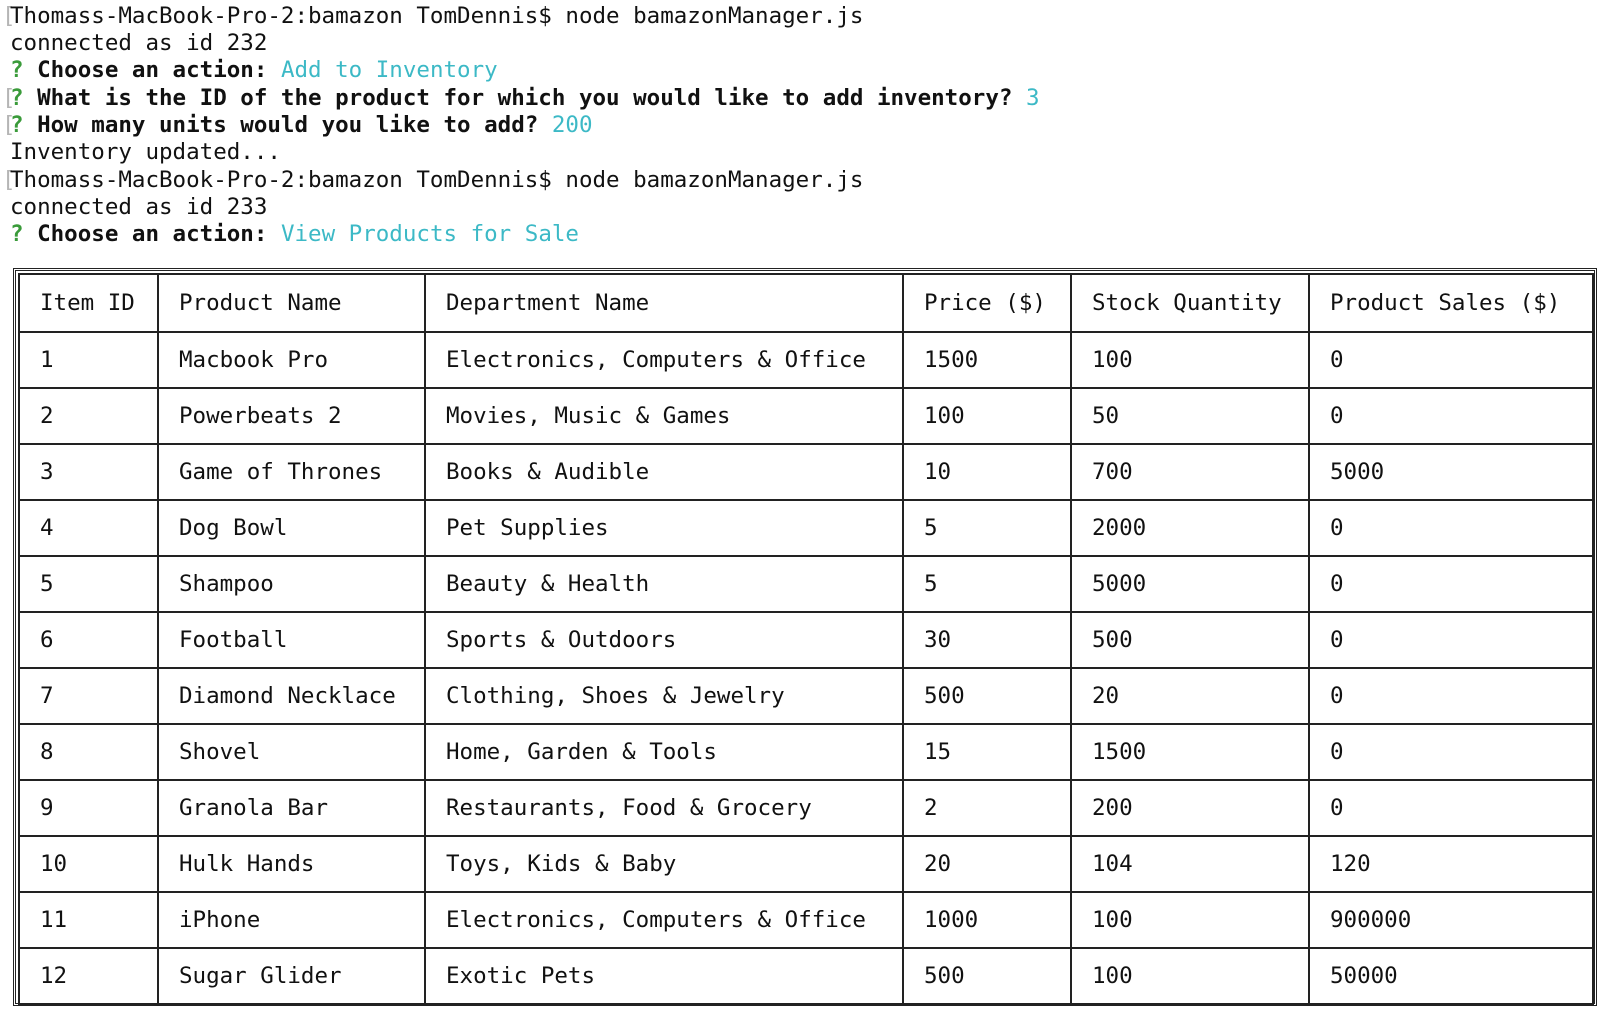 Image resolution: width=1606 pixels, height=1020 pixels. I want to click on column-header-price: Price ($), so click(987, 303).